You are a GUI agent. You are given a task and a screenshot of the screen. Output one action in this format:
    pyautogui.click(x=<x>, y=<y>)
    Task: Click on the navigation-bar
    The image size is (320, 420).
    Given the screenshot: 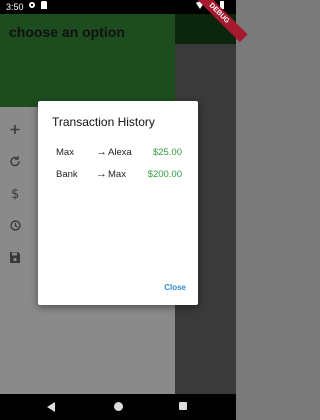 What is the action you would take?
    pyautogui.click(x=118, y=407)
    